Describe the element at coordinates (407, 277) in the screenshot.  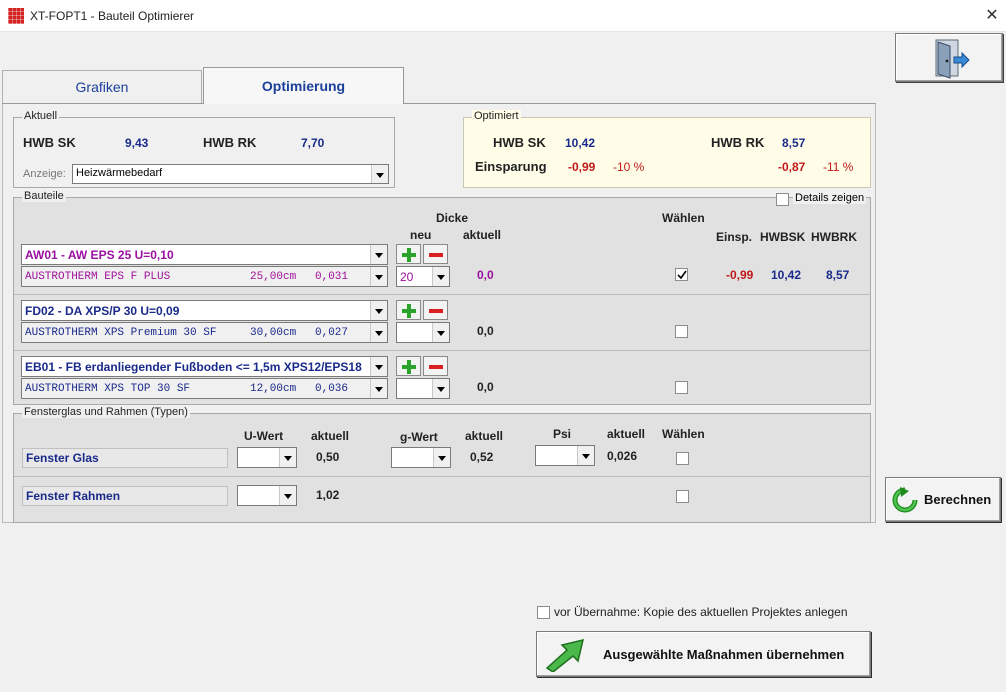
I see `dicke-neu-value-1: 20` at that location.